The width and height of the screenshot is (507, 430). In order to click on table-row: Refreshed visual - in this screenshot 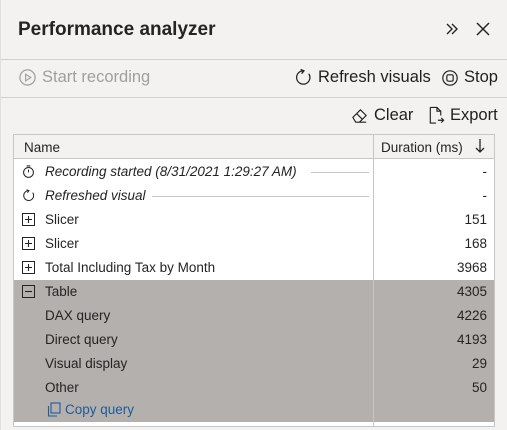, I will do `click(254, 196)`.